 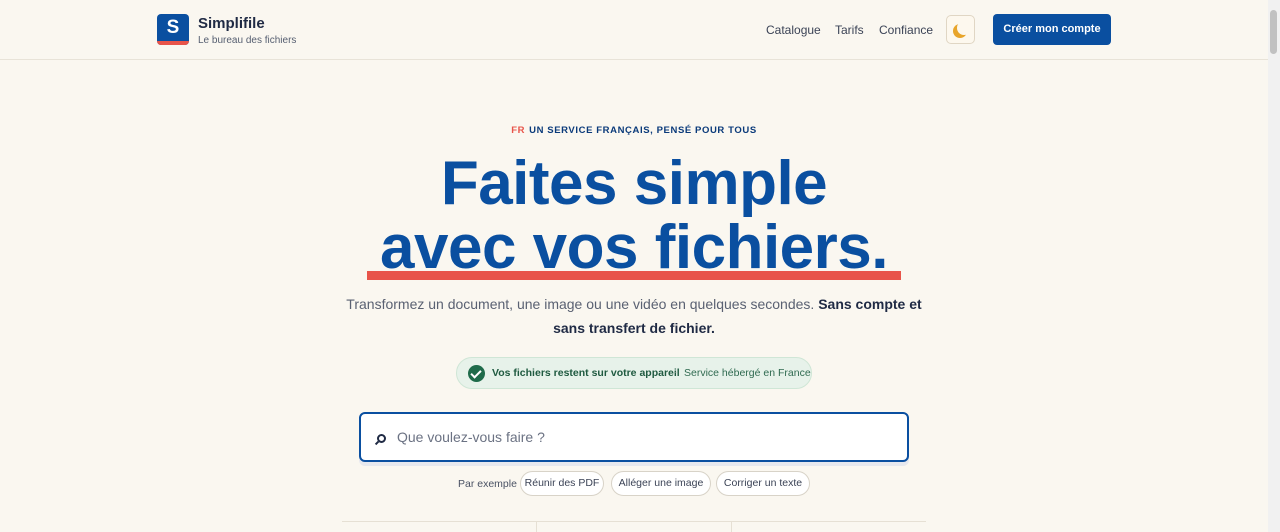 I want to click on search-input, so click(x=642, y=437).